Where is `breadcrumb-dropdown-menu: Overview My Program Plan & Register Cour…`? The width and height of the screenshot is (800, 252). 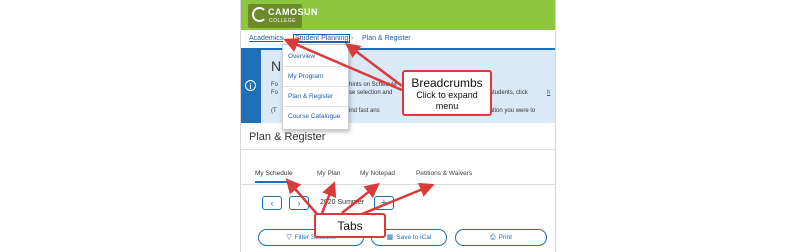
breadcrumb-dropdown-menu: Overview My Program Plan & Register Cour… is located at coordinates (315, 87).